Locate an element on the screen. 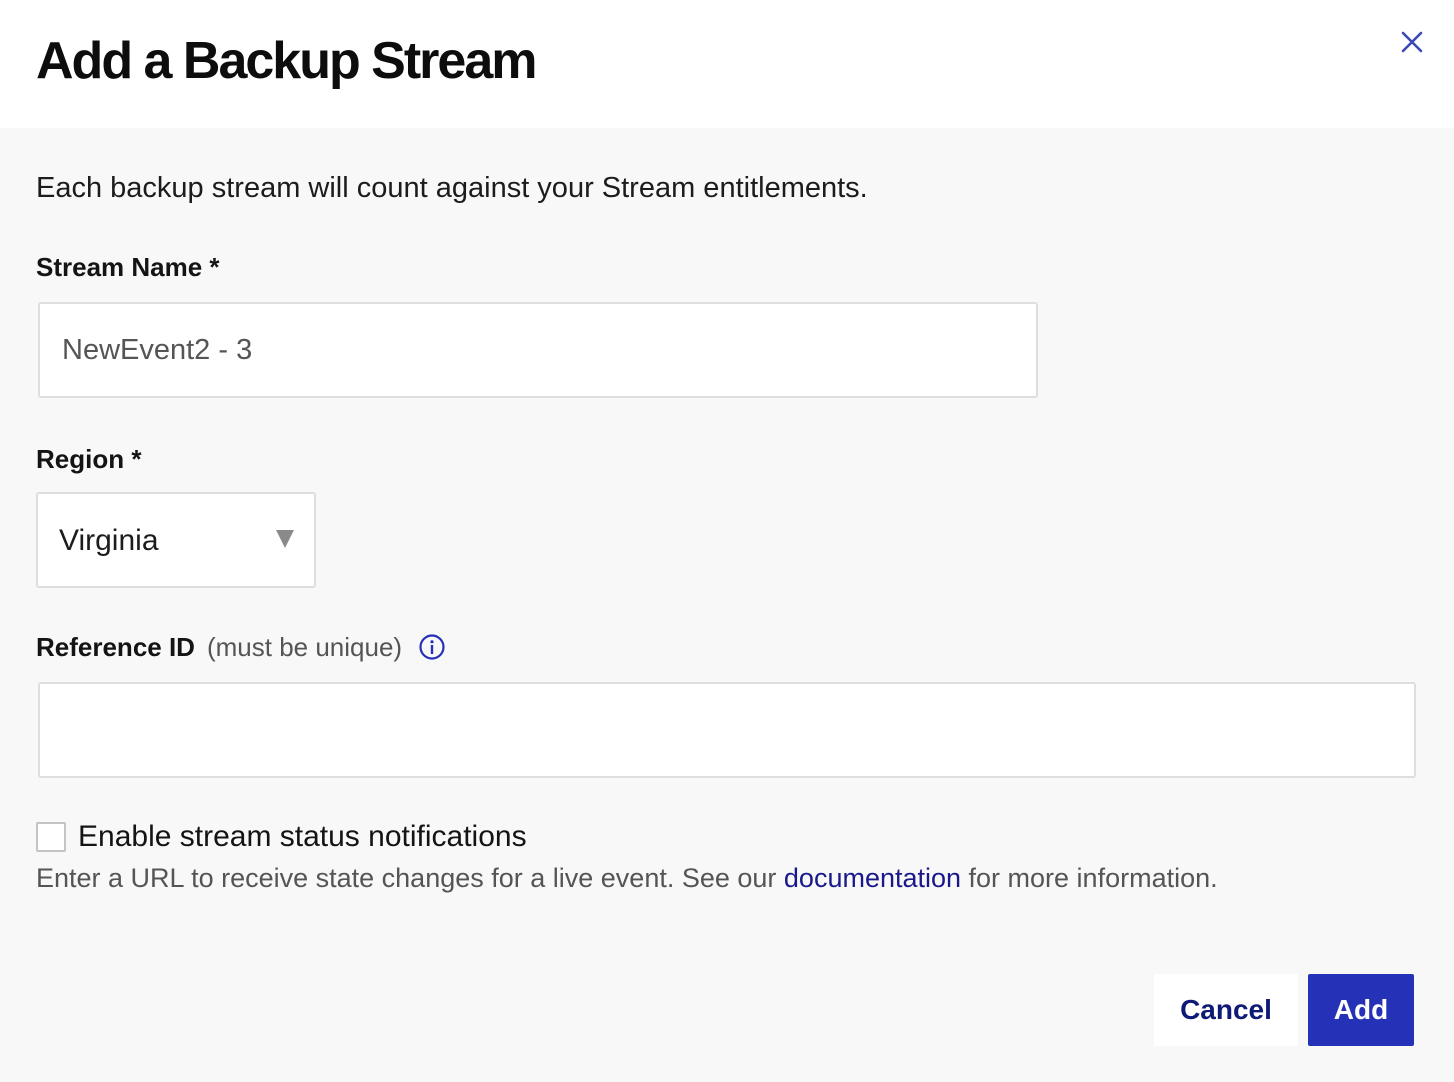 The width and height of the screenshot is (1454, 1082). close-icon is located at coordinates (1412, 42).